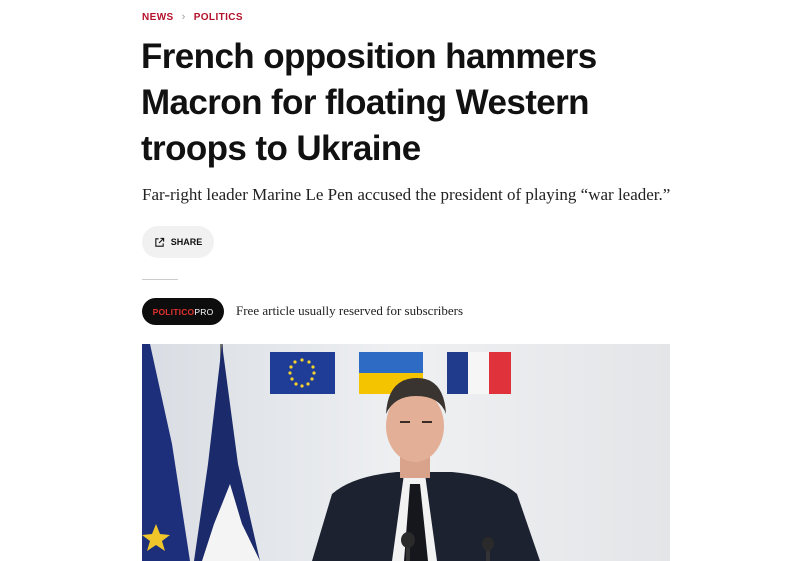 The width and height of the screenshot is (790, 561). I want to click on chevron-right-icon: ›, so click(183, 17).